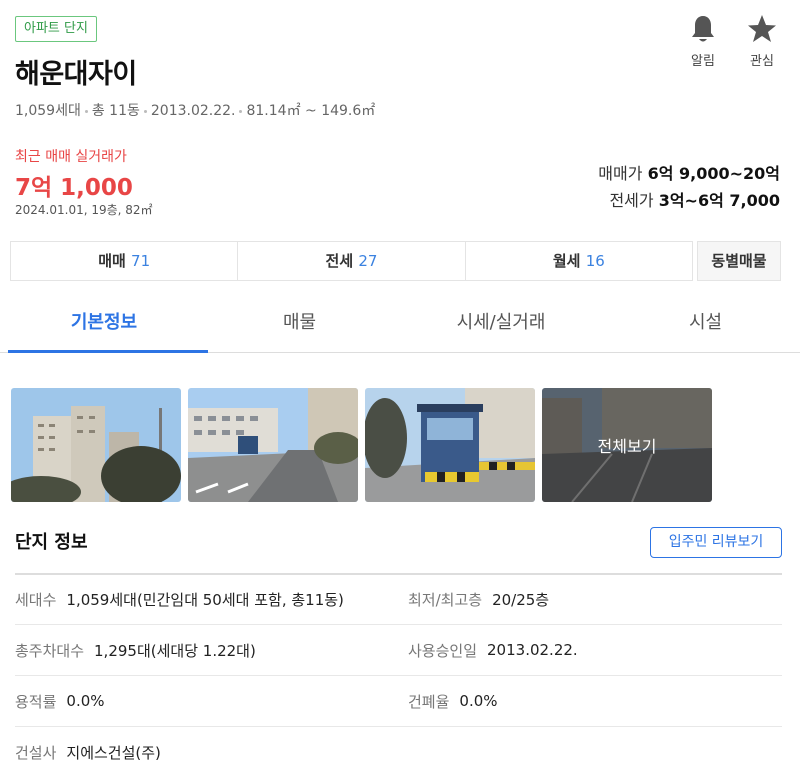 The height and width of the screenshot is (772, 800). Describe the element at coordinates (705, 324) in the screenshot. I see `tab-facilities: 시설` at that location.